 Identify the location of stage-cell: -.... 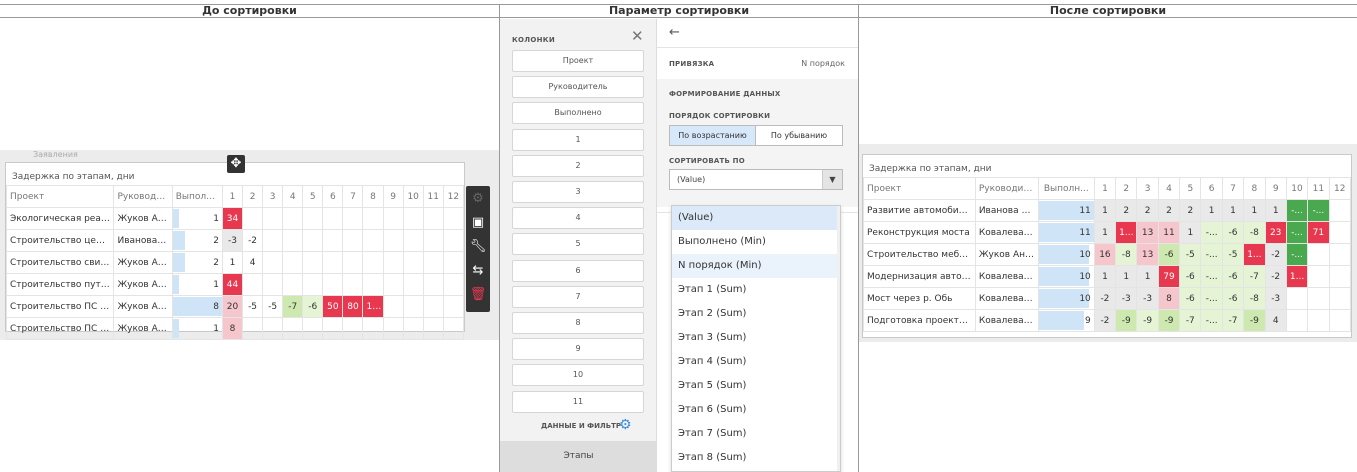
(1297, 254).